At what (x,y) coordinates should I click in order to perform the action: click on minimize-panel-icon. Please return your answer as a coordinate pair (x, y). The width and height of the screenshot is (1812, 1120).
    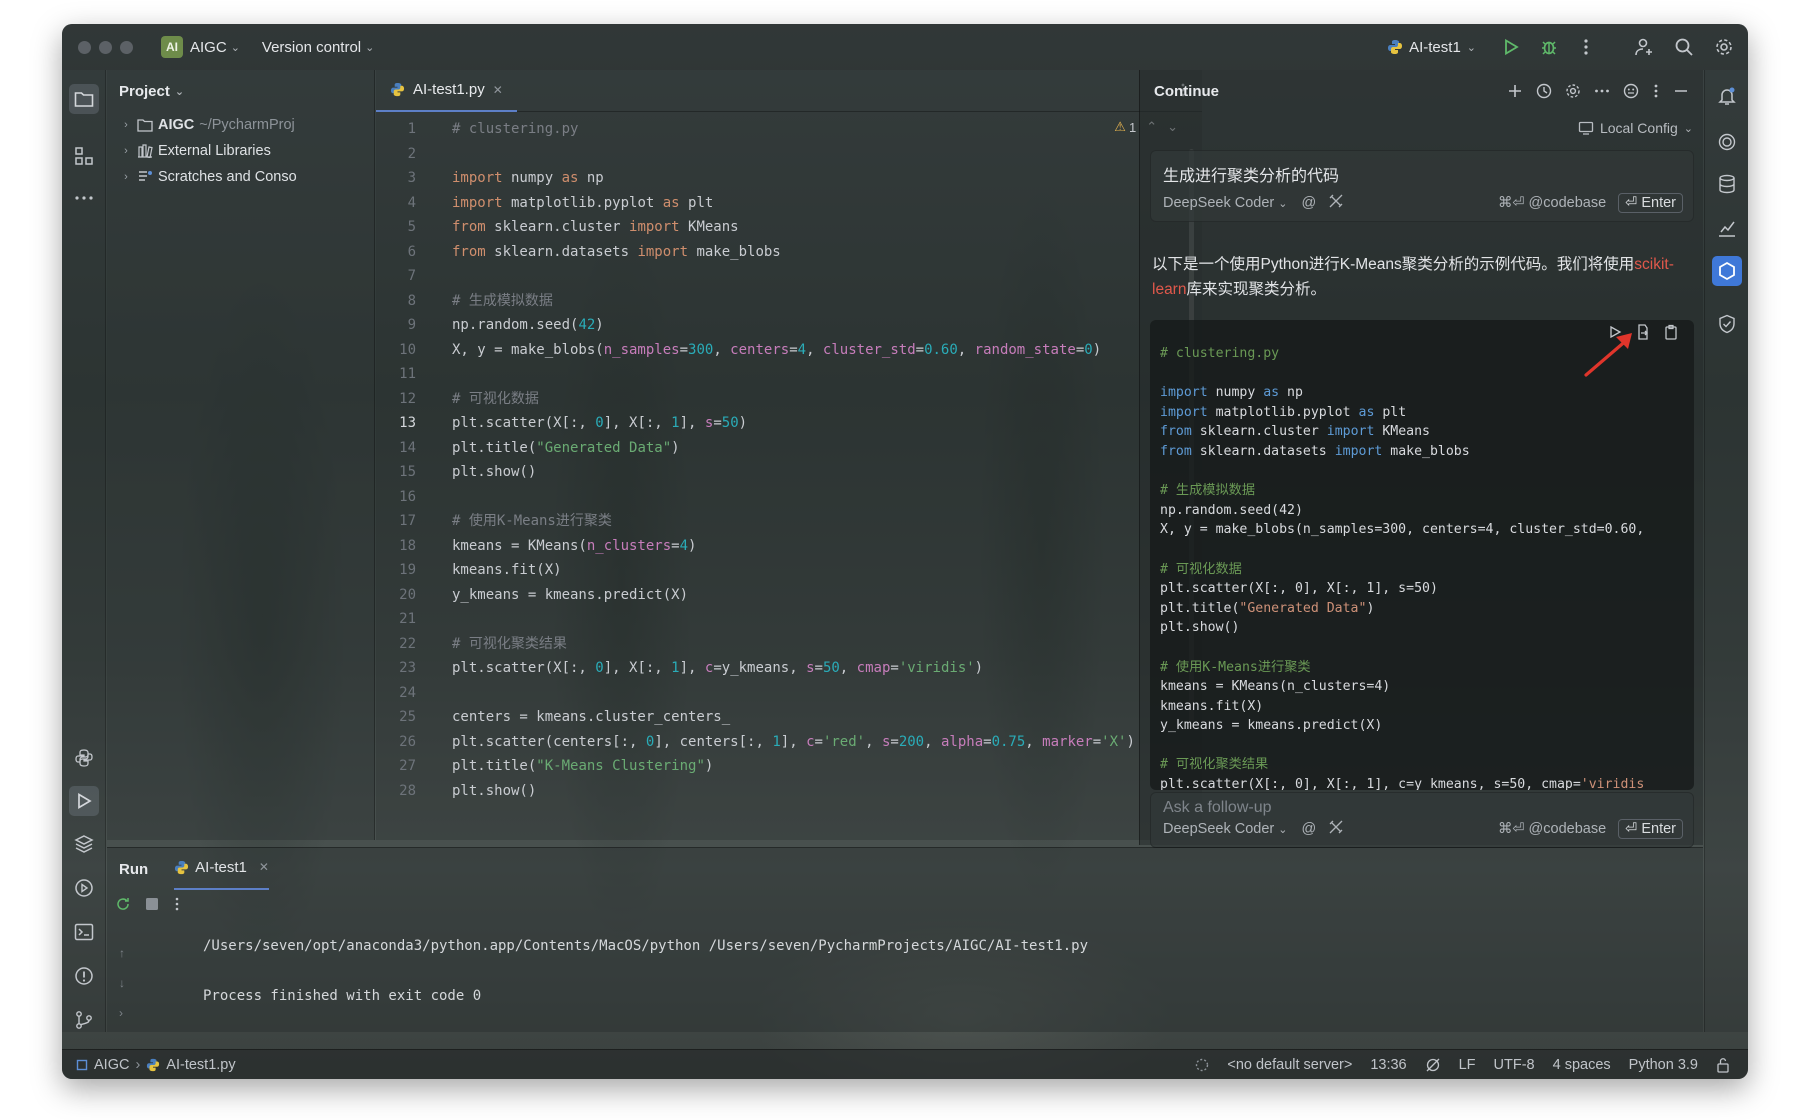
    Looking at the image, I should click on (1681, 91).